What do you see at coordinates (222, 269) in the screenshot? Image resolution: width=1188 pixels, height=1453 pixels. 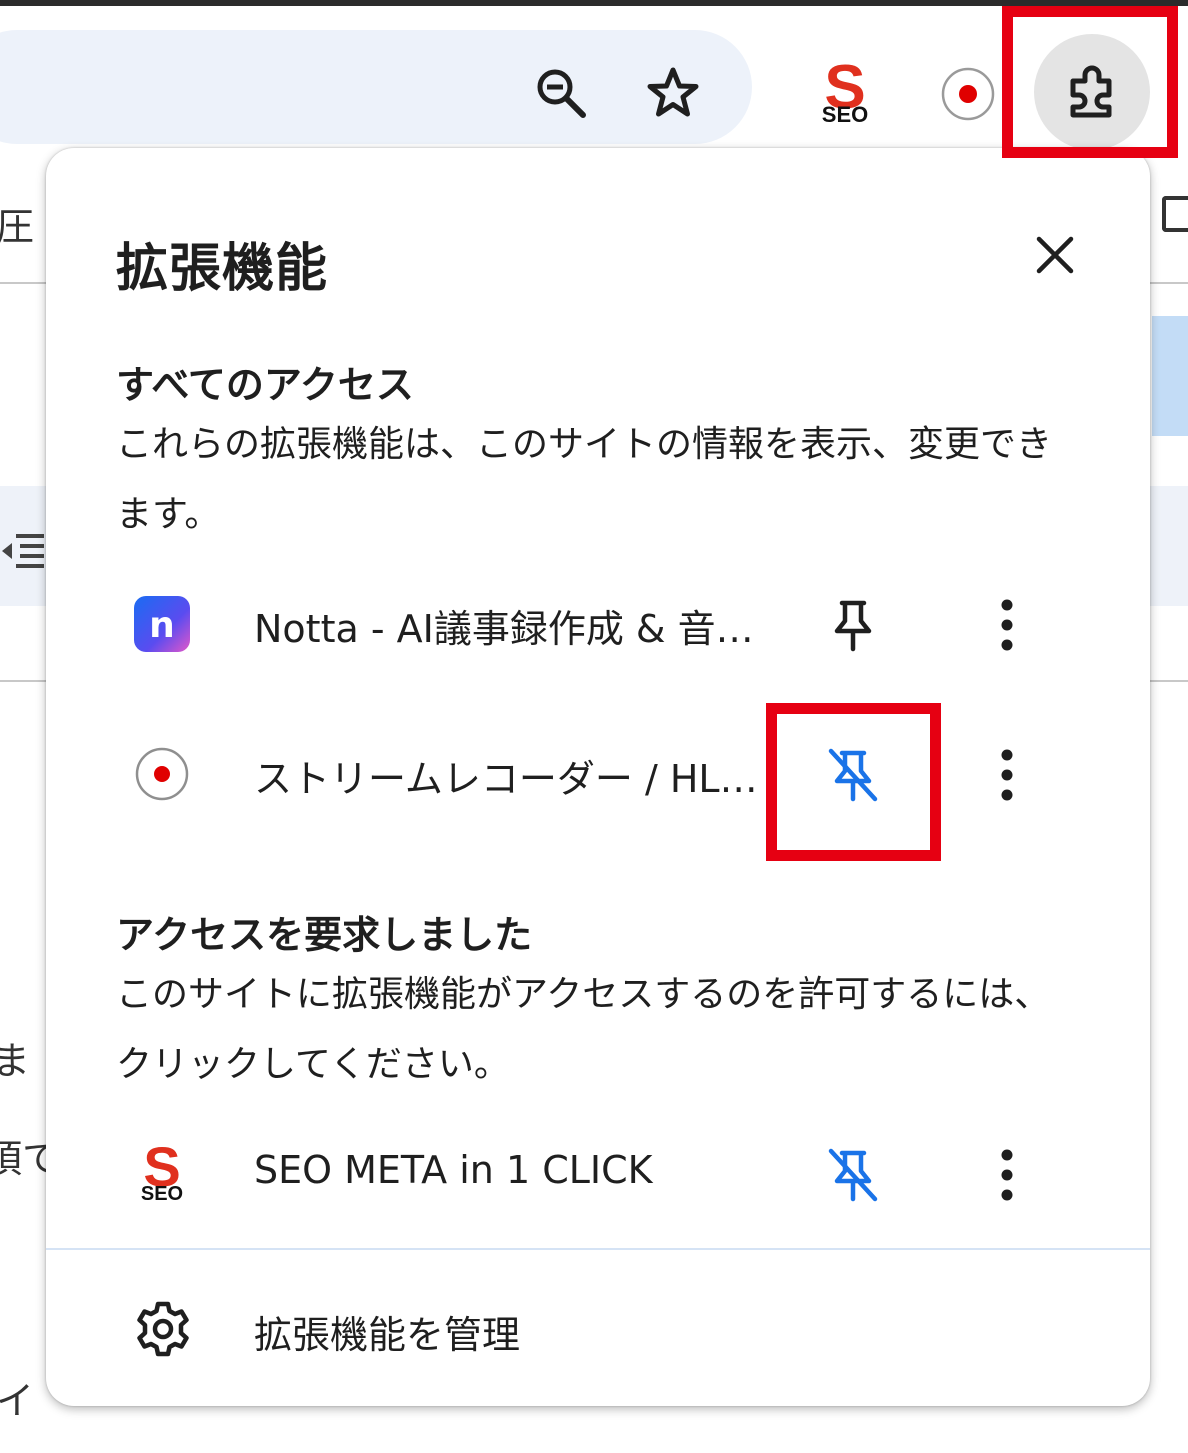 I see `popup-title: 拡張機能` at bounding box center [222, 269].